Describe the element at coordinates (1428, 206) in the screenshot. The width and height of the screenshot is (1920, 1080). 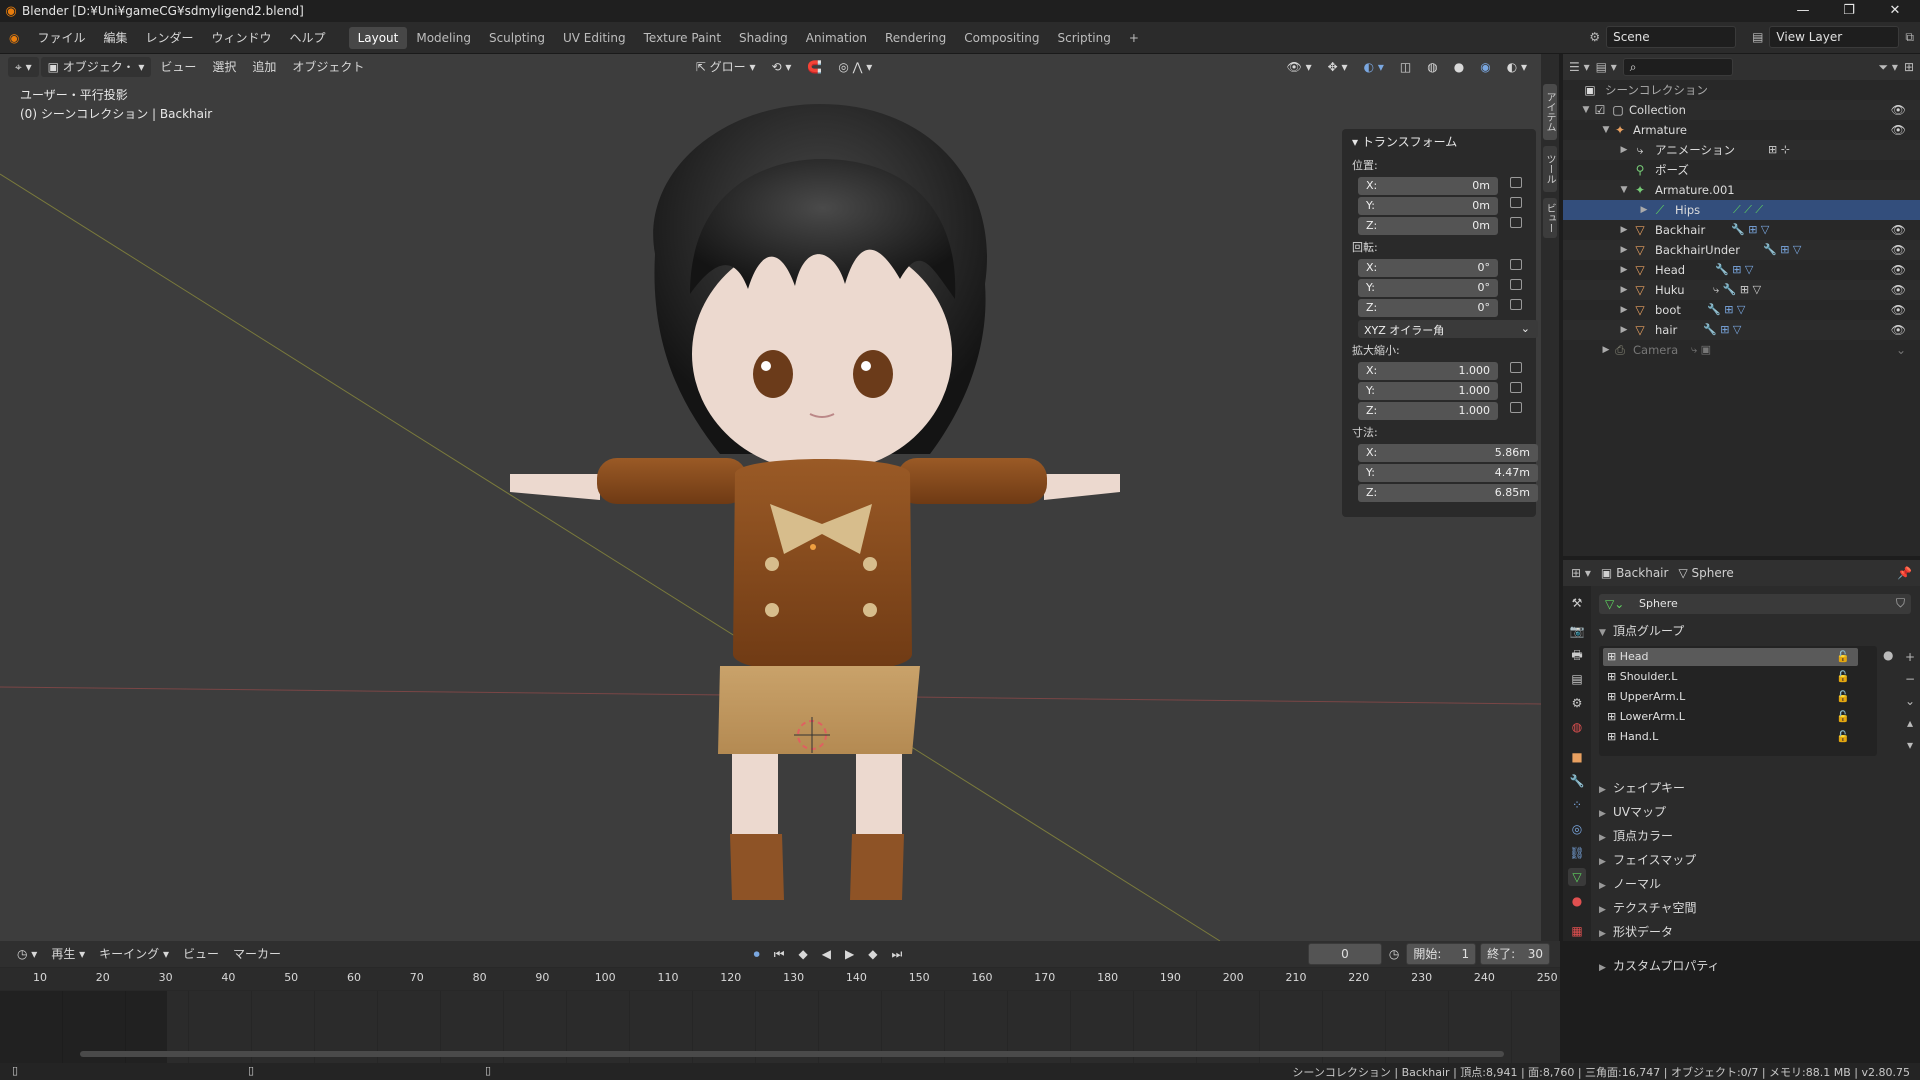
I see `location-y-field: Y: 0m` at that location.